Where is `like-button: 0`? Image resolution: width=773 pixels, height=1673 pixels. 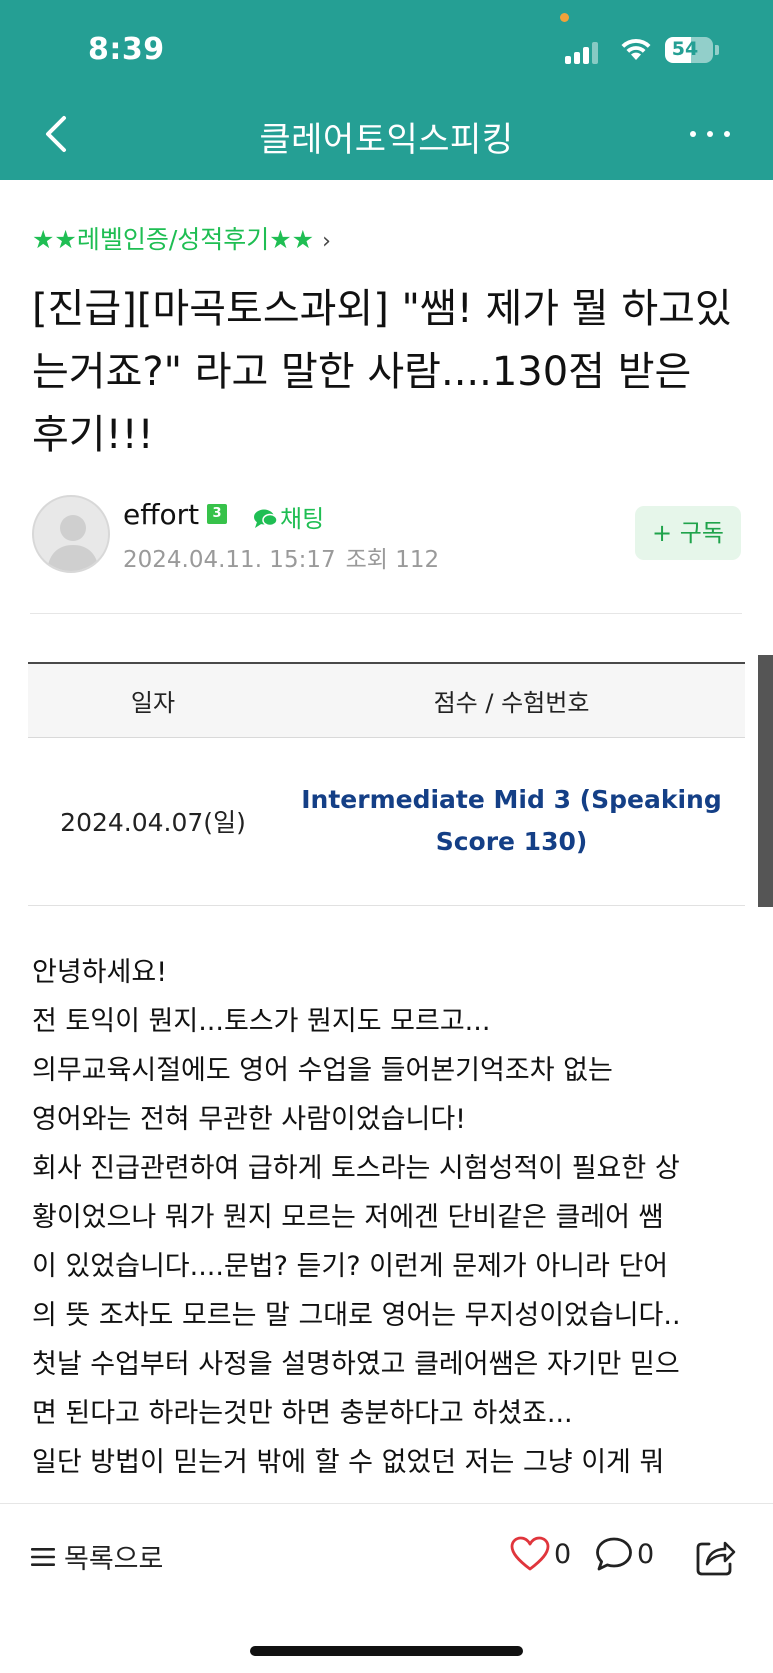
like-button: 0 is located at coordinates (540, 1554).